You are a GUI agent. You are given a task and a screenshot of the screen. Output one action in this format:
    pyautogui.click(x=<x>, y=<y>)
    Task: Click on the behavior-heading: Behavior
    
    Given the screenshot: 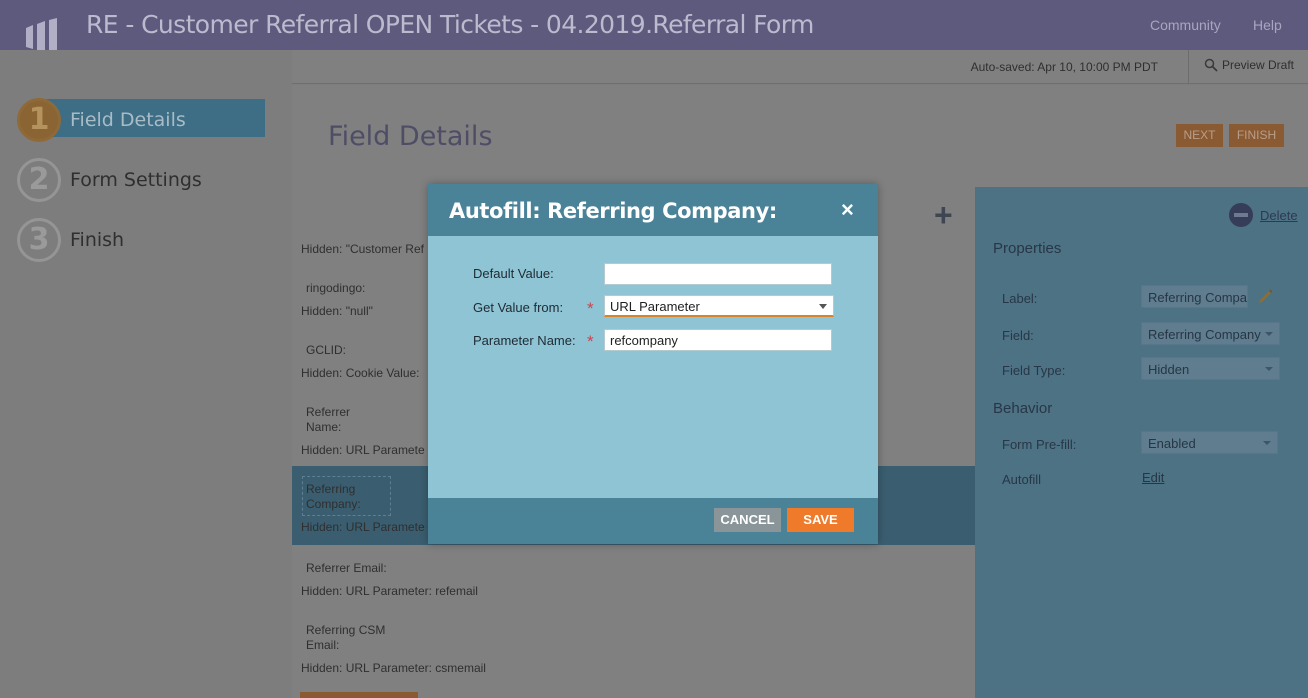 What is the action you would take?
    pyautogui.click(x=1023, y=408)
    